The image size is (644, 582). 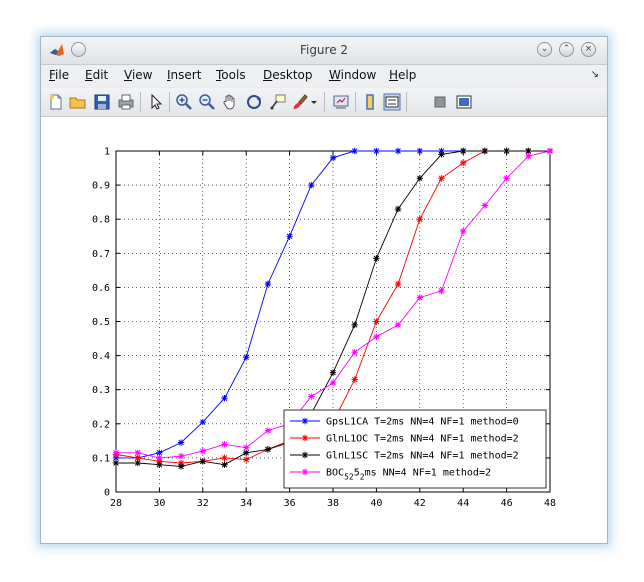 What do you see at coordinates (184, 75) in the screenshot?
I see `menu-insert: Insert` at bounding box center [184, 75].